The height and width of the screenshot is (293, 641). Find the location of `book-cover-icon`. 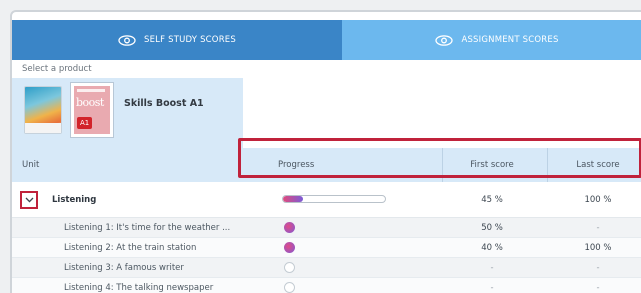

book-cover-icon is located at coordinates (43, 110).